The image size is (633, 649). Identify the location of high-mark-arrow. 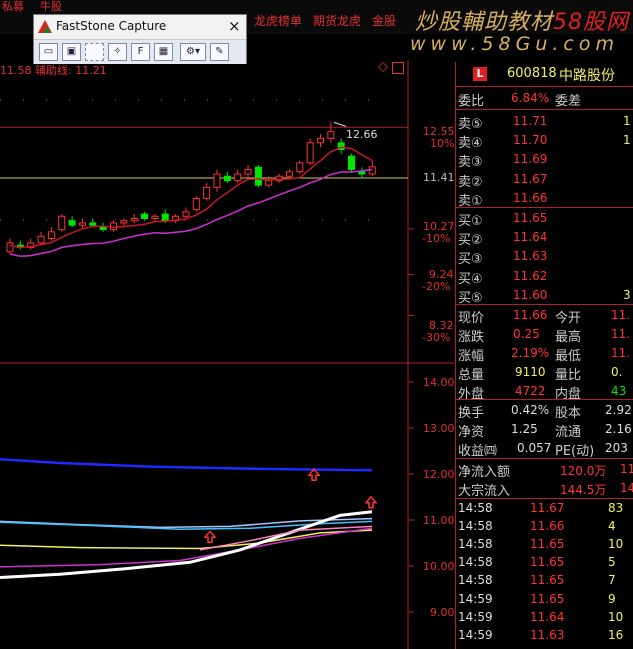
(340, 124).